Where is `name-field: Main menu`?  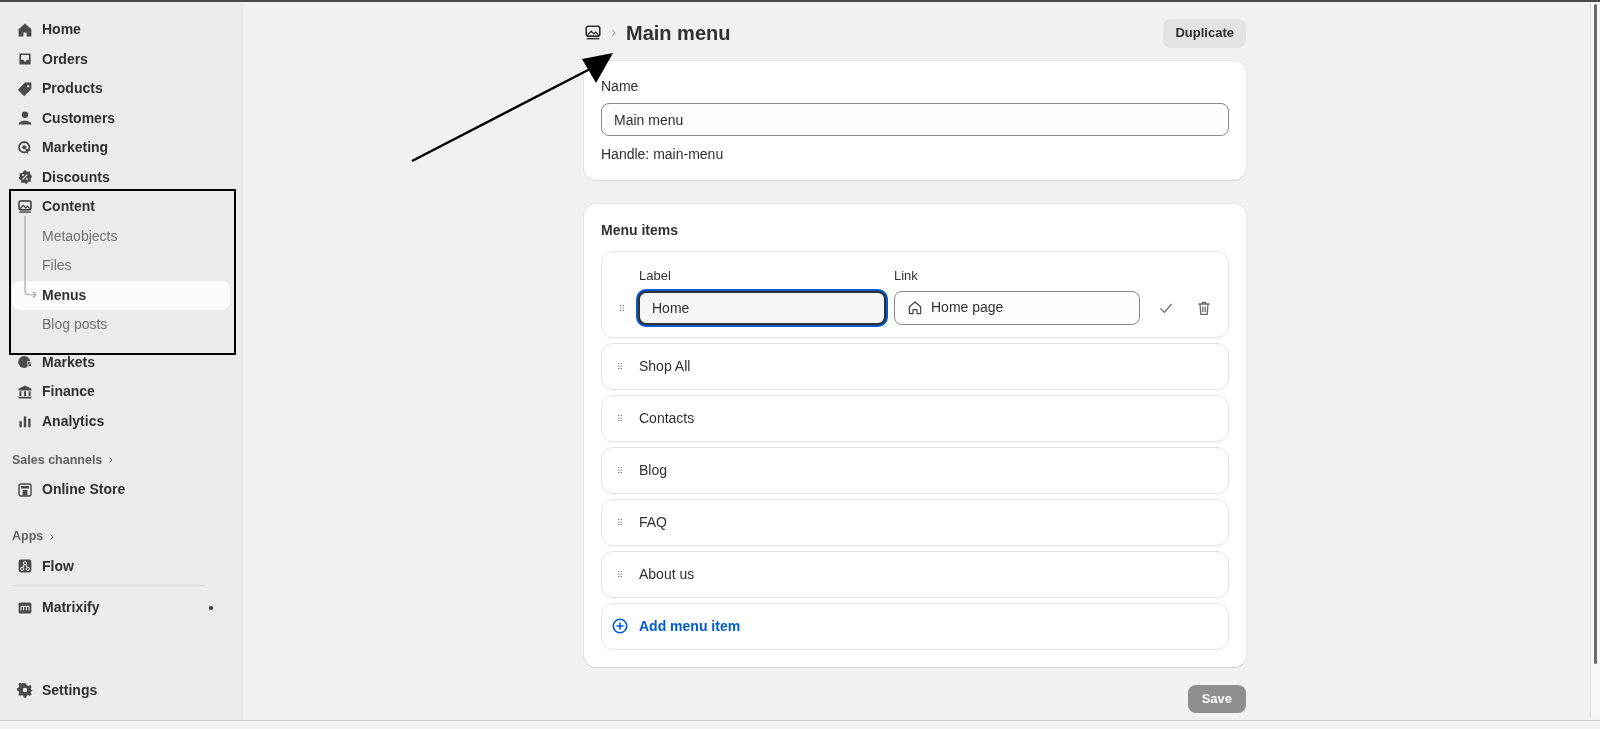 name-field: Main menu is located at coordinates (915, 119).